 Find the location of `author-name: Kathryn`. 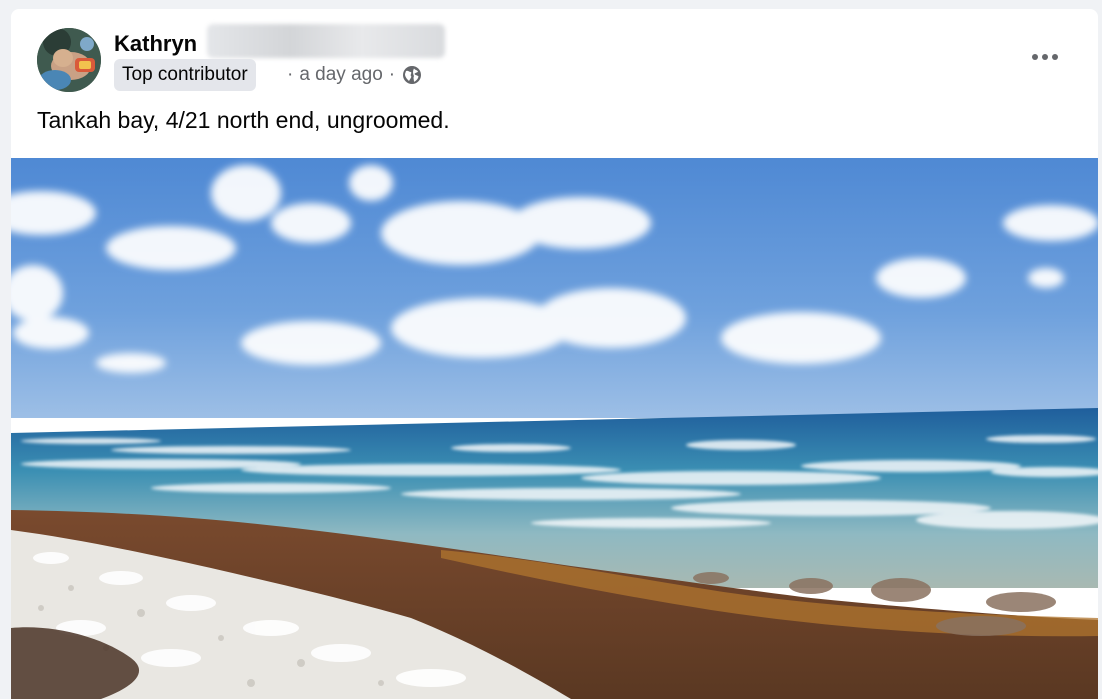

author-name: Kathryn is located at coordinates (155, 44).